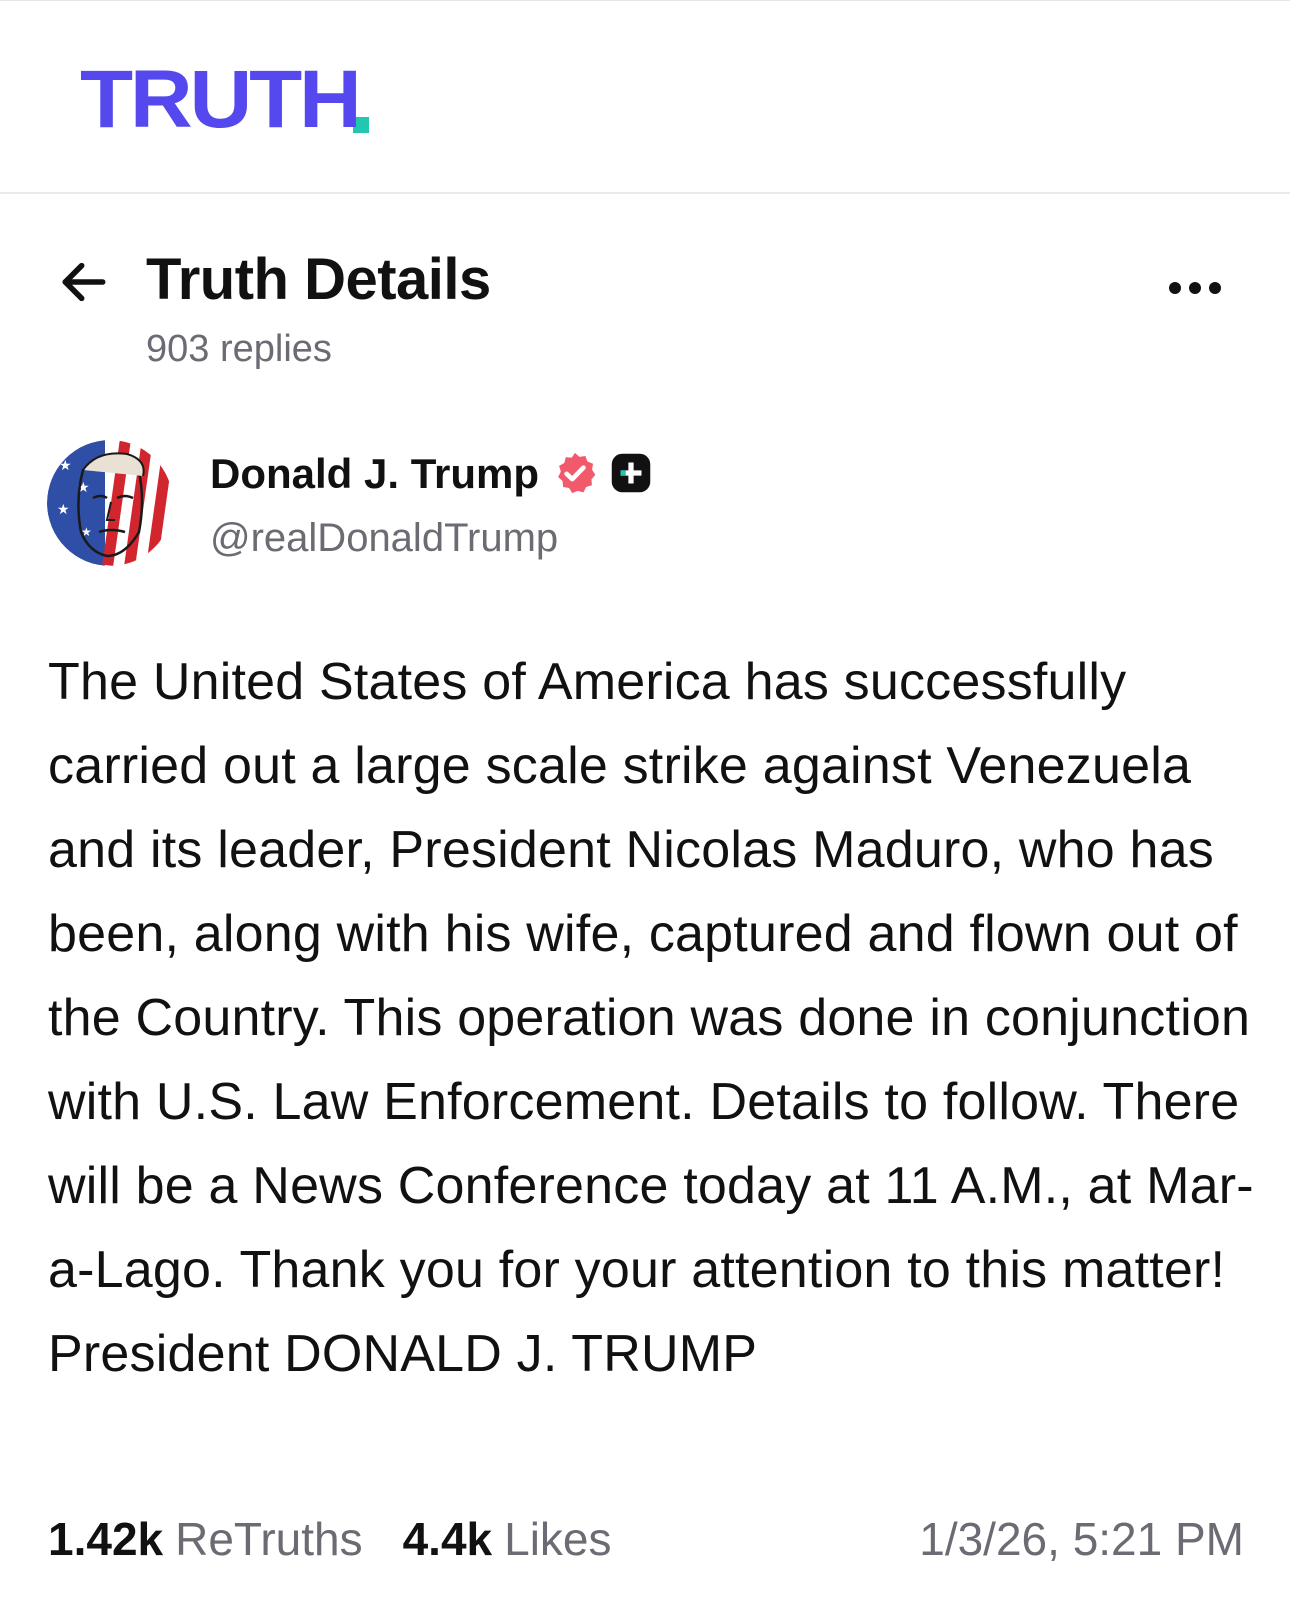 Image resolution: width=1290 pixels, height=1621 pixels. Describe the element at coordinates (269, 1539) in the screenshot. I see `retruths-label: ReTruths` at that location.